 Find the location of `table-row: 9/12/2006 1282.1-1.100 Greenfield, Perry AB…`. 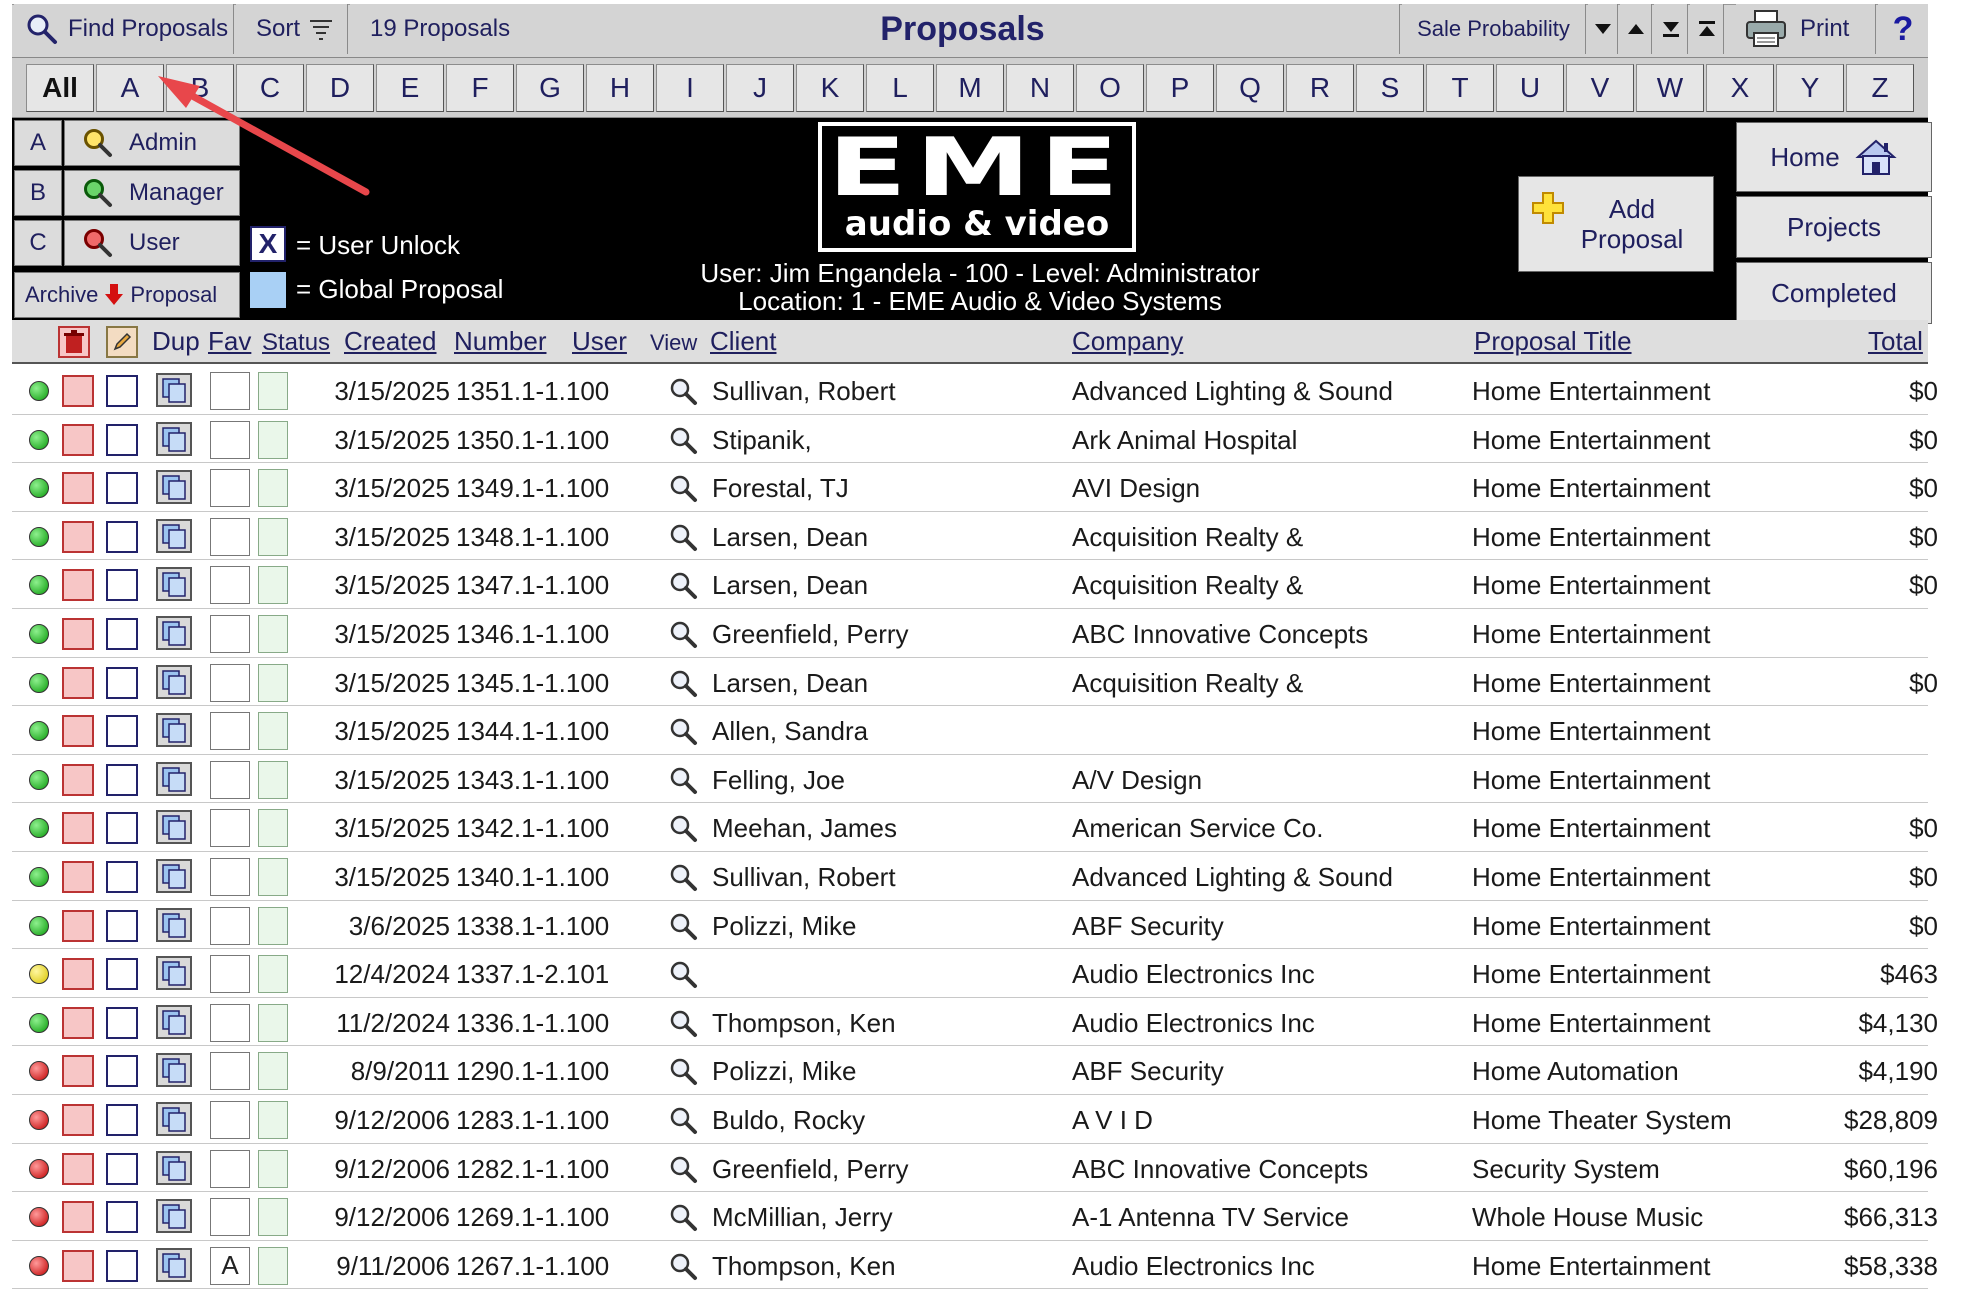

table-row: 9/12/2006 1282.1-1.100 Greenfield, Perry AB… is located at coordinates (975, 1168).